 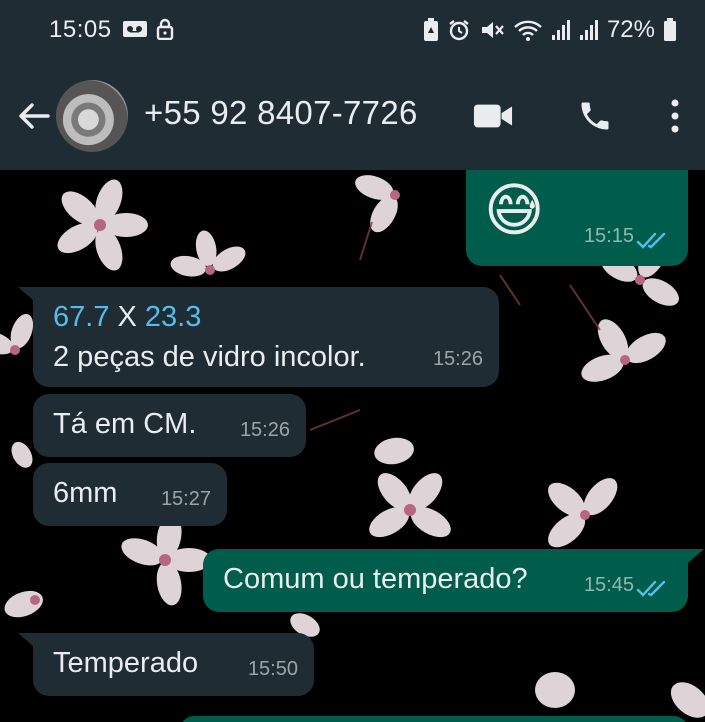 What do you see at coordinates (81, 317) in the screenshot?
I see `phone-number-link: 67.7` at bounding box center [81, 317].